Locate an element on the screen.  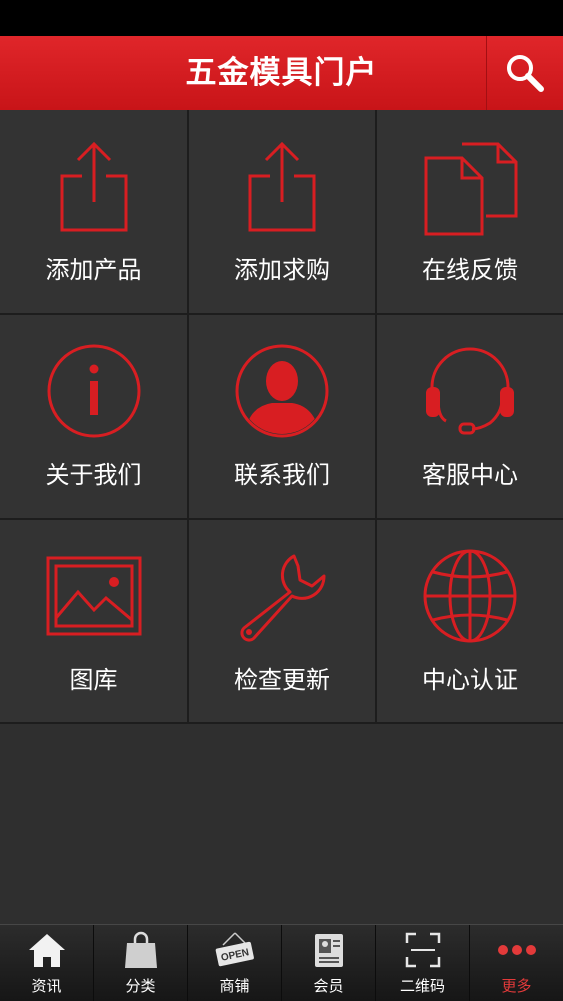
grid-item-label: 添加产品 is located at coordinates (93, 270).